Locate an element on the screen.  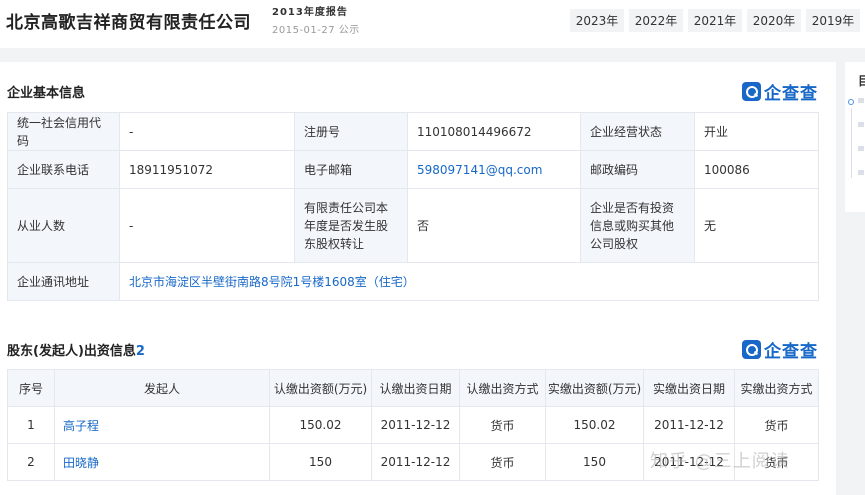
investment-info-label: 企业是否有投资信息或购买其他公司股权 is located at coordinates (637, 225).